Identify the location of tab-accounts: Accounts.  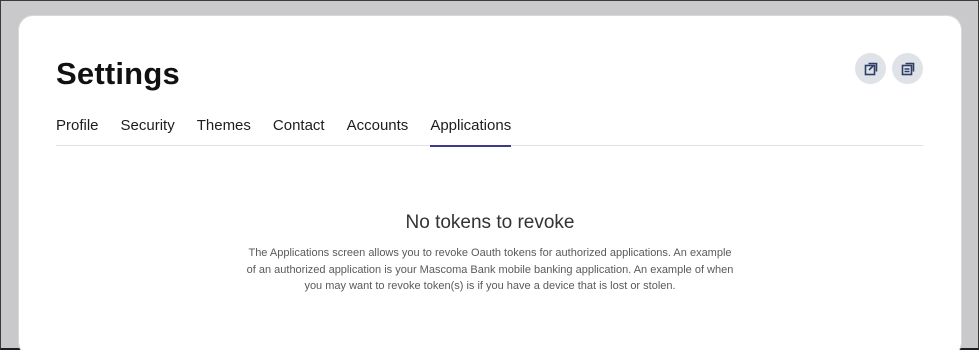
(378, 131).